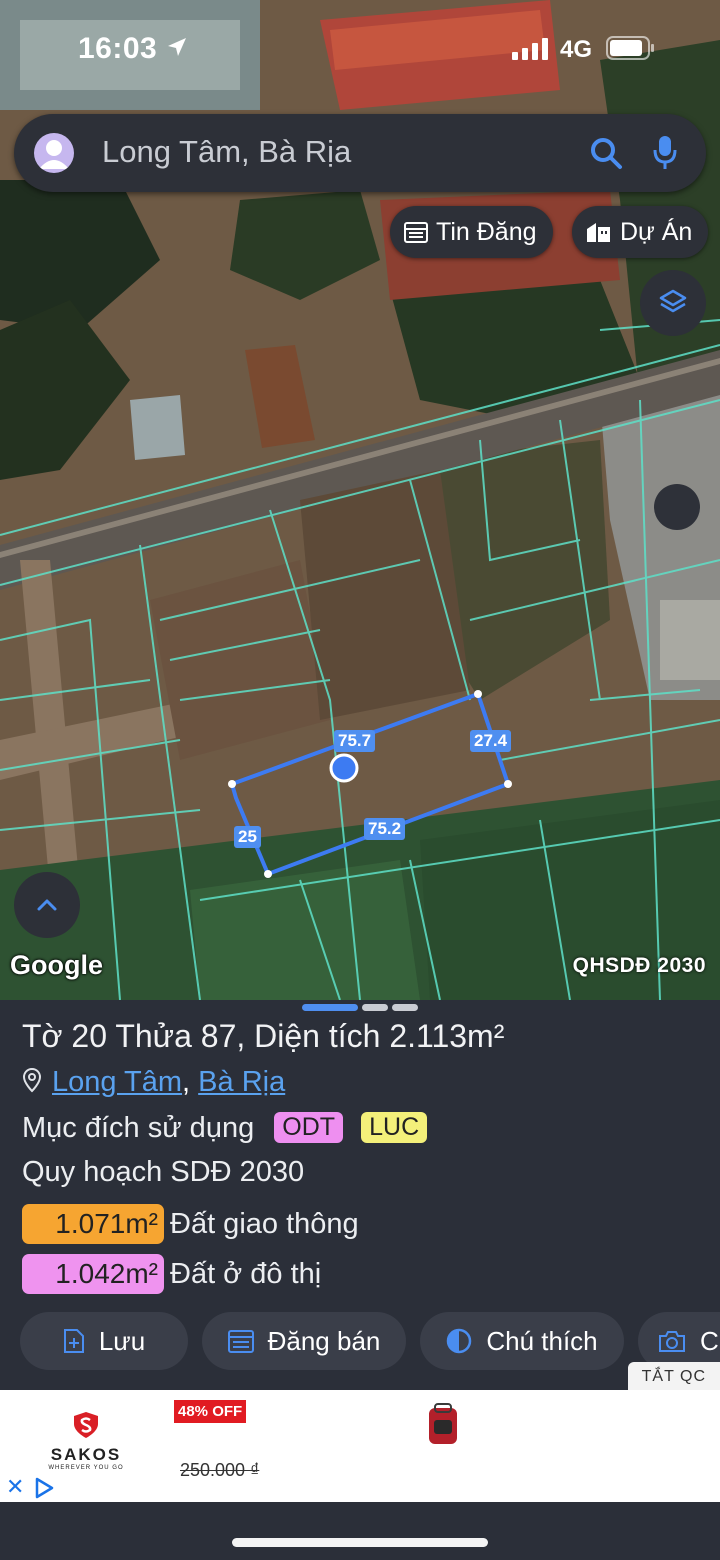  I want to click on ward-link: Long Tâm, so click(117, 1082).